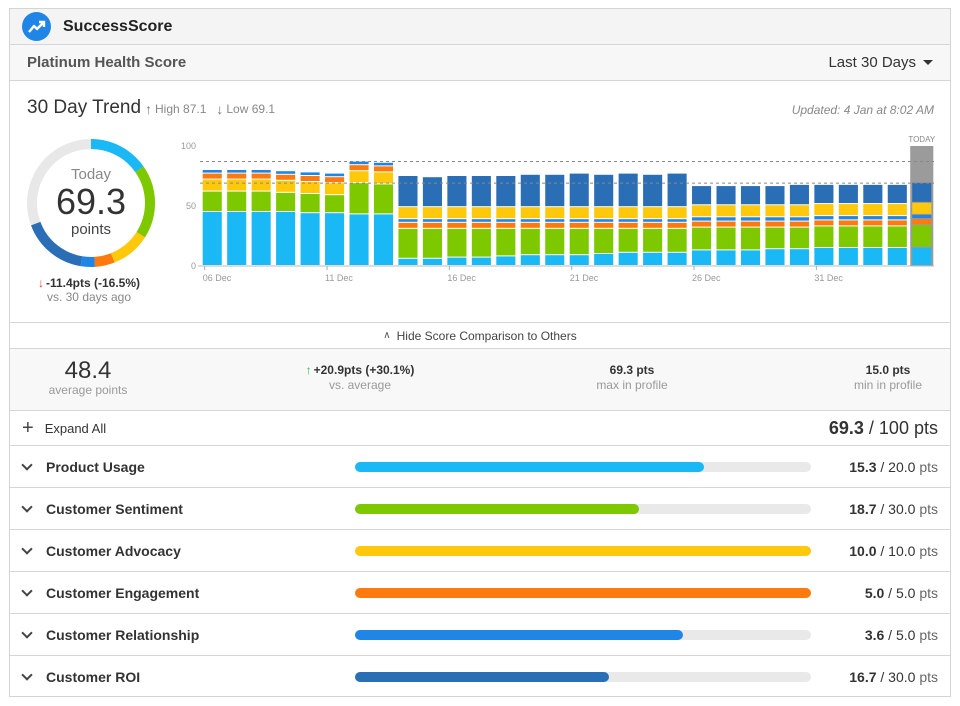 The image size is (960, 706). I want to click on today-label: TODAY, so click(921, 139).